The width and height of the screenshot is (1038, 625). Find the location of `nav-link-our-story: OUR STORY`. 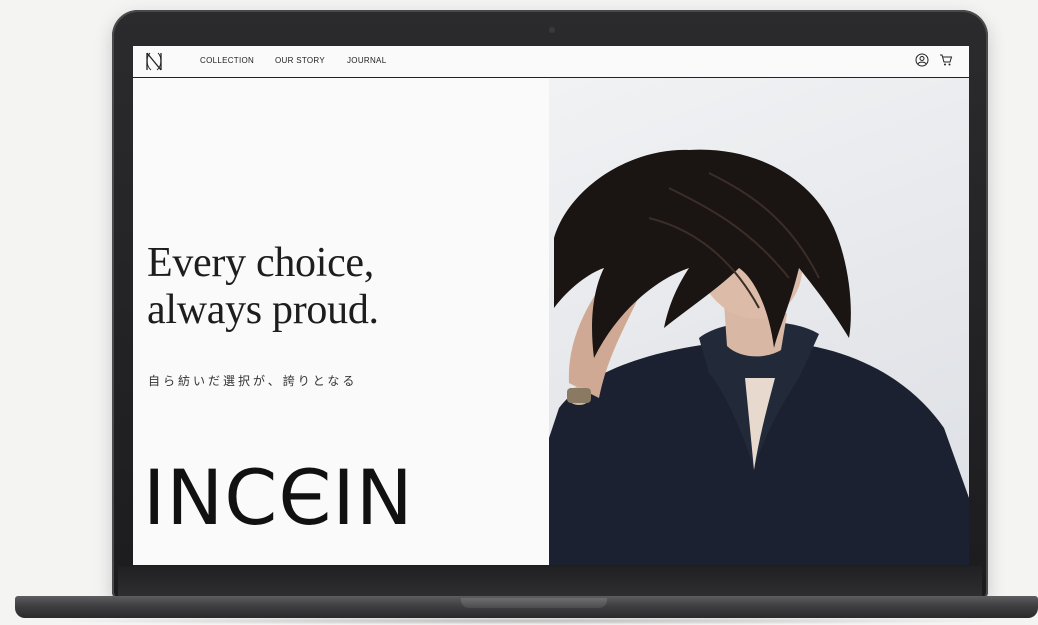

nav-link-our-story: OUR STORY is located at coordinates (300, 60).